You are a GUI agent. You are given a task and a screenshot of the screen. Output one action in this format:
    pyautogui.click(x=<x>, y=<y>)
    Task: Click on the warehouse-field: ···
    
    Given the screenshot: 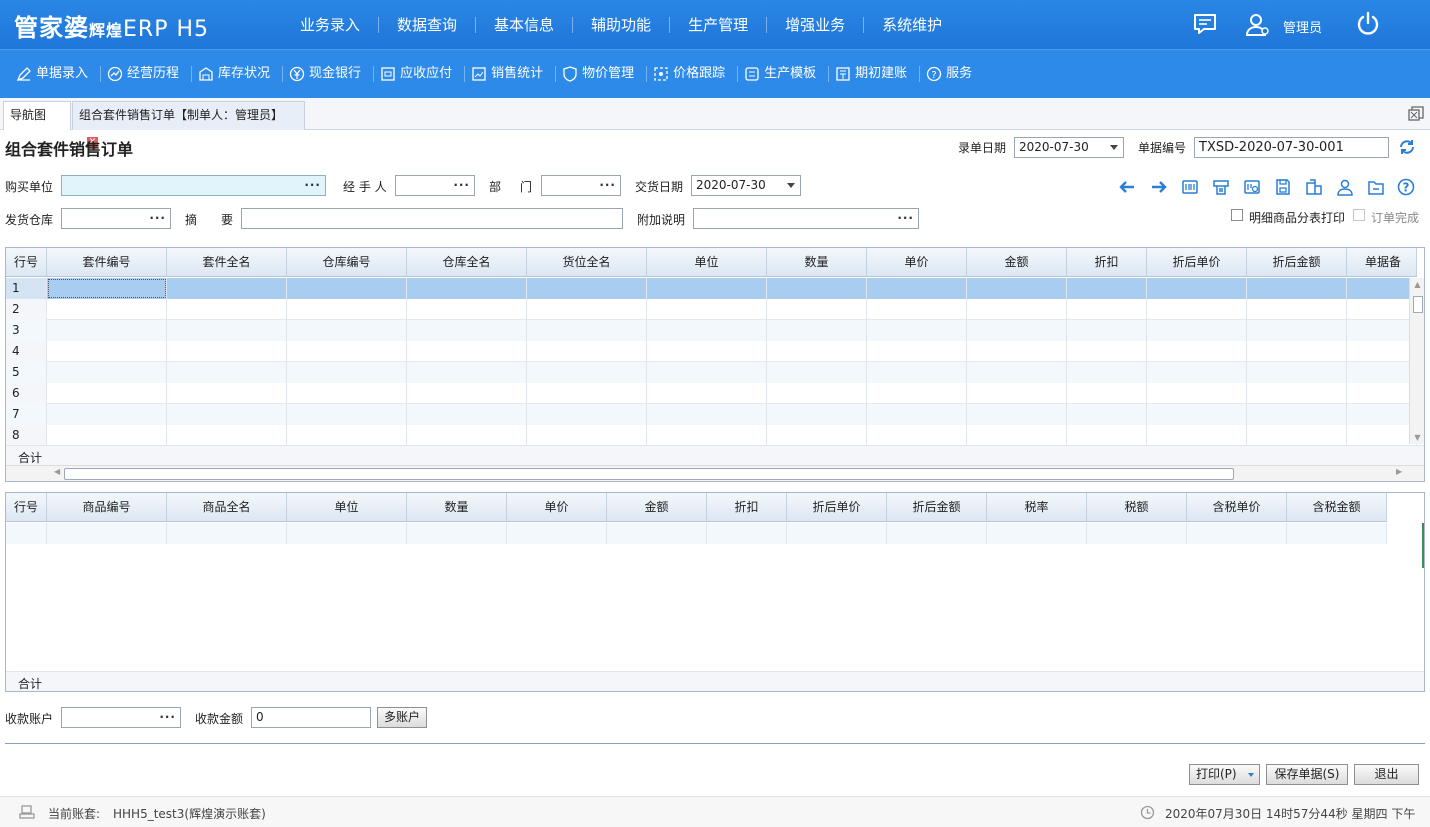 What is the action you would take?
    pyautogui.click(x=116, y=218)
    